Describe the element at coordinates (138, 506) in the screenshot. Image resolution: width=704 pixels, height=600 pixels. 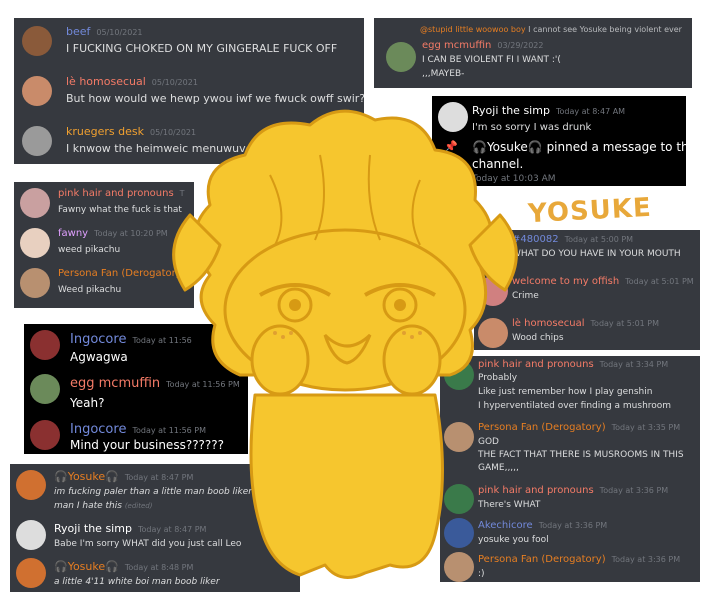
I see `edited-label: (edited)` at that location.